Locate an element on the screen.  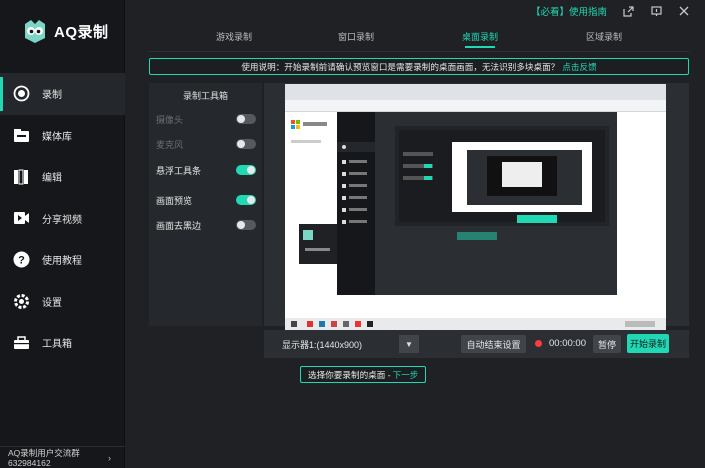
help-icon: ? is located at coordinates (21, 260).